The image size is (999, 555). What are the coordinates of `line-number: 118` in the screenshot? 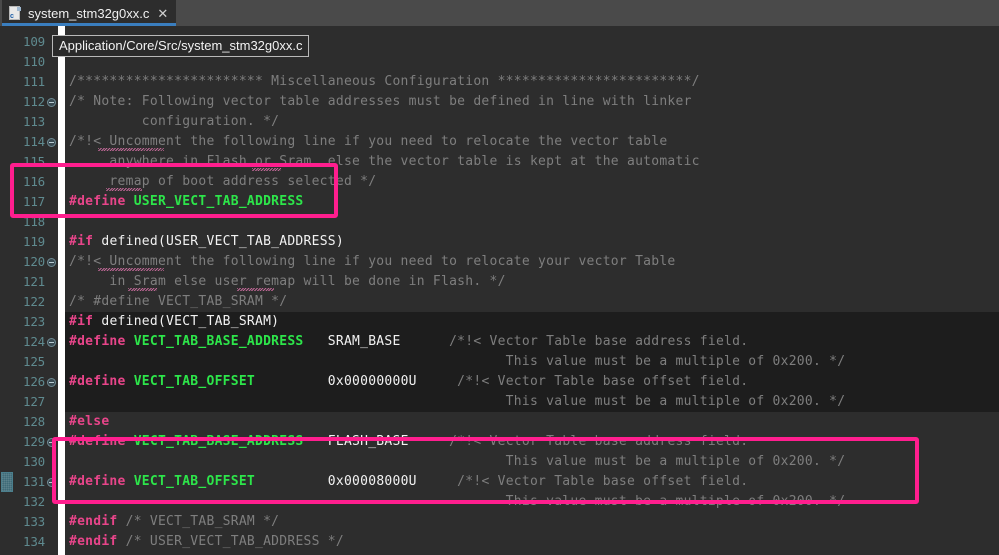 It's located at (34, 221).